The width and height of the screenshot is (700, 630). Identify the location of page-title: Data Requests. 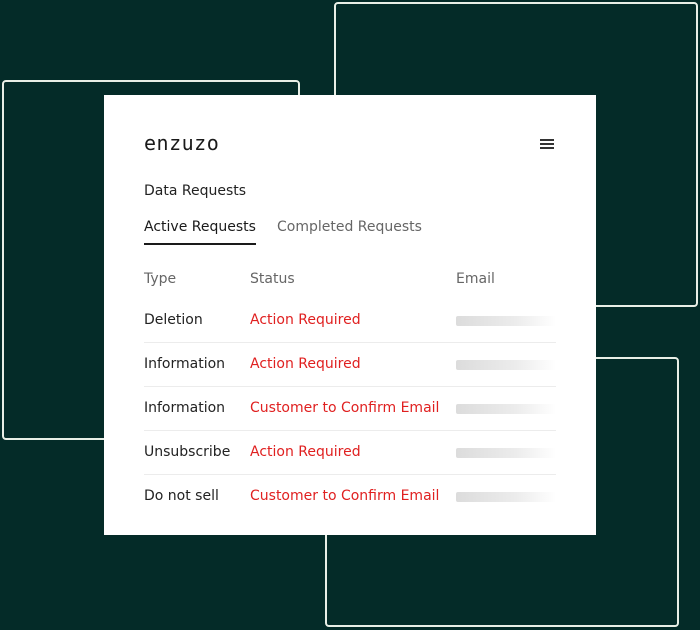
(195, 191).